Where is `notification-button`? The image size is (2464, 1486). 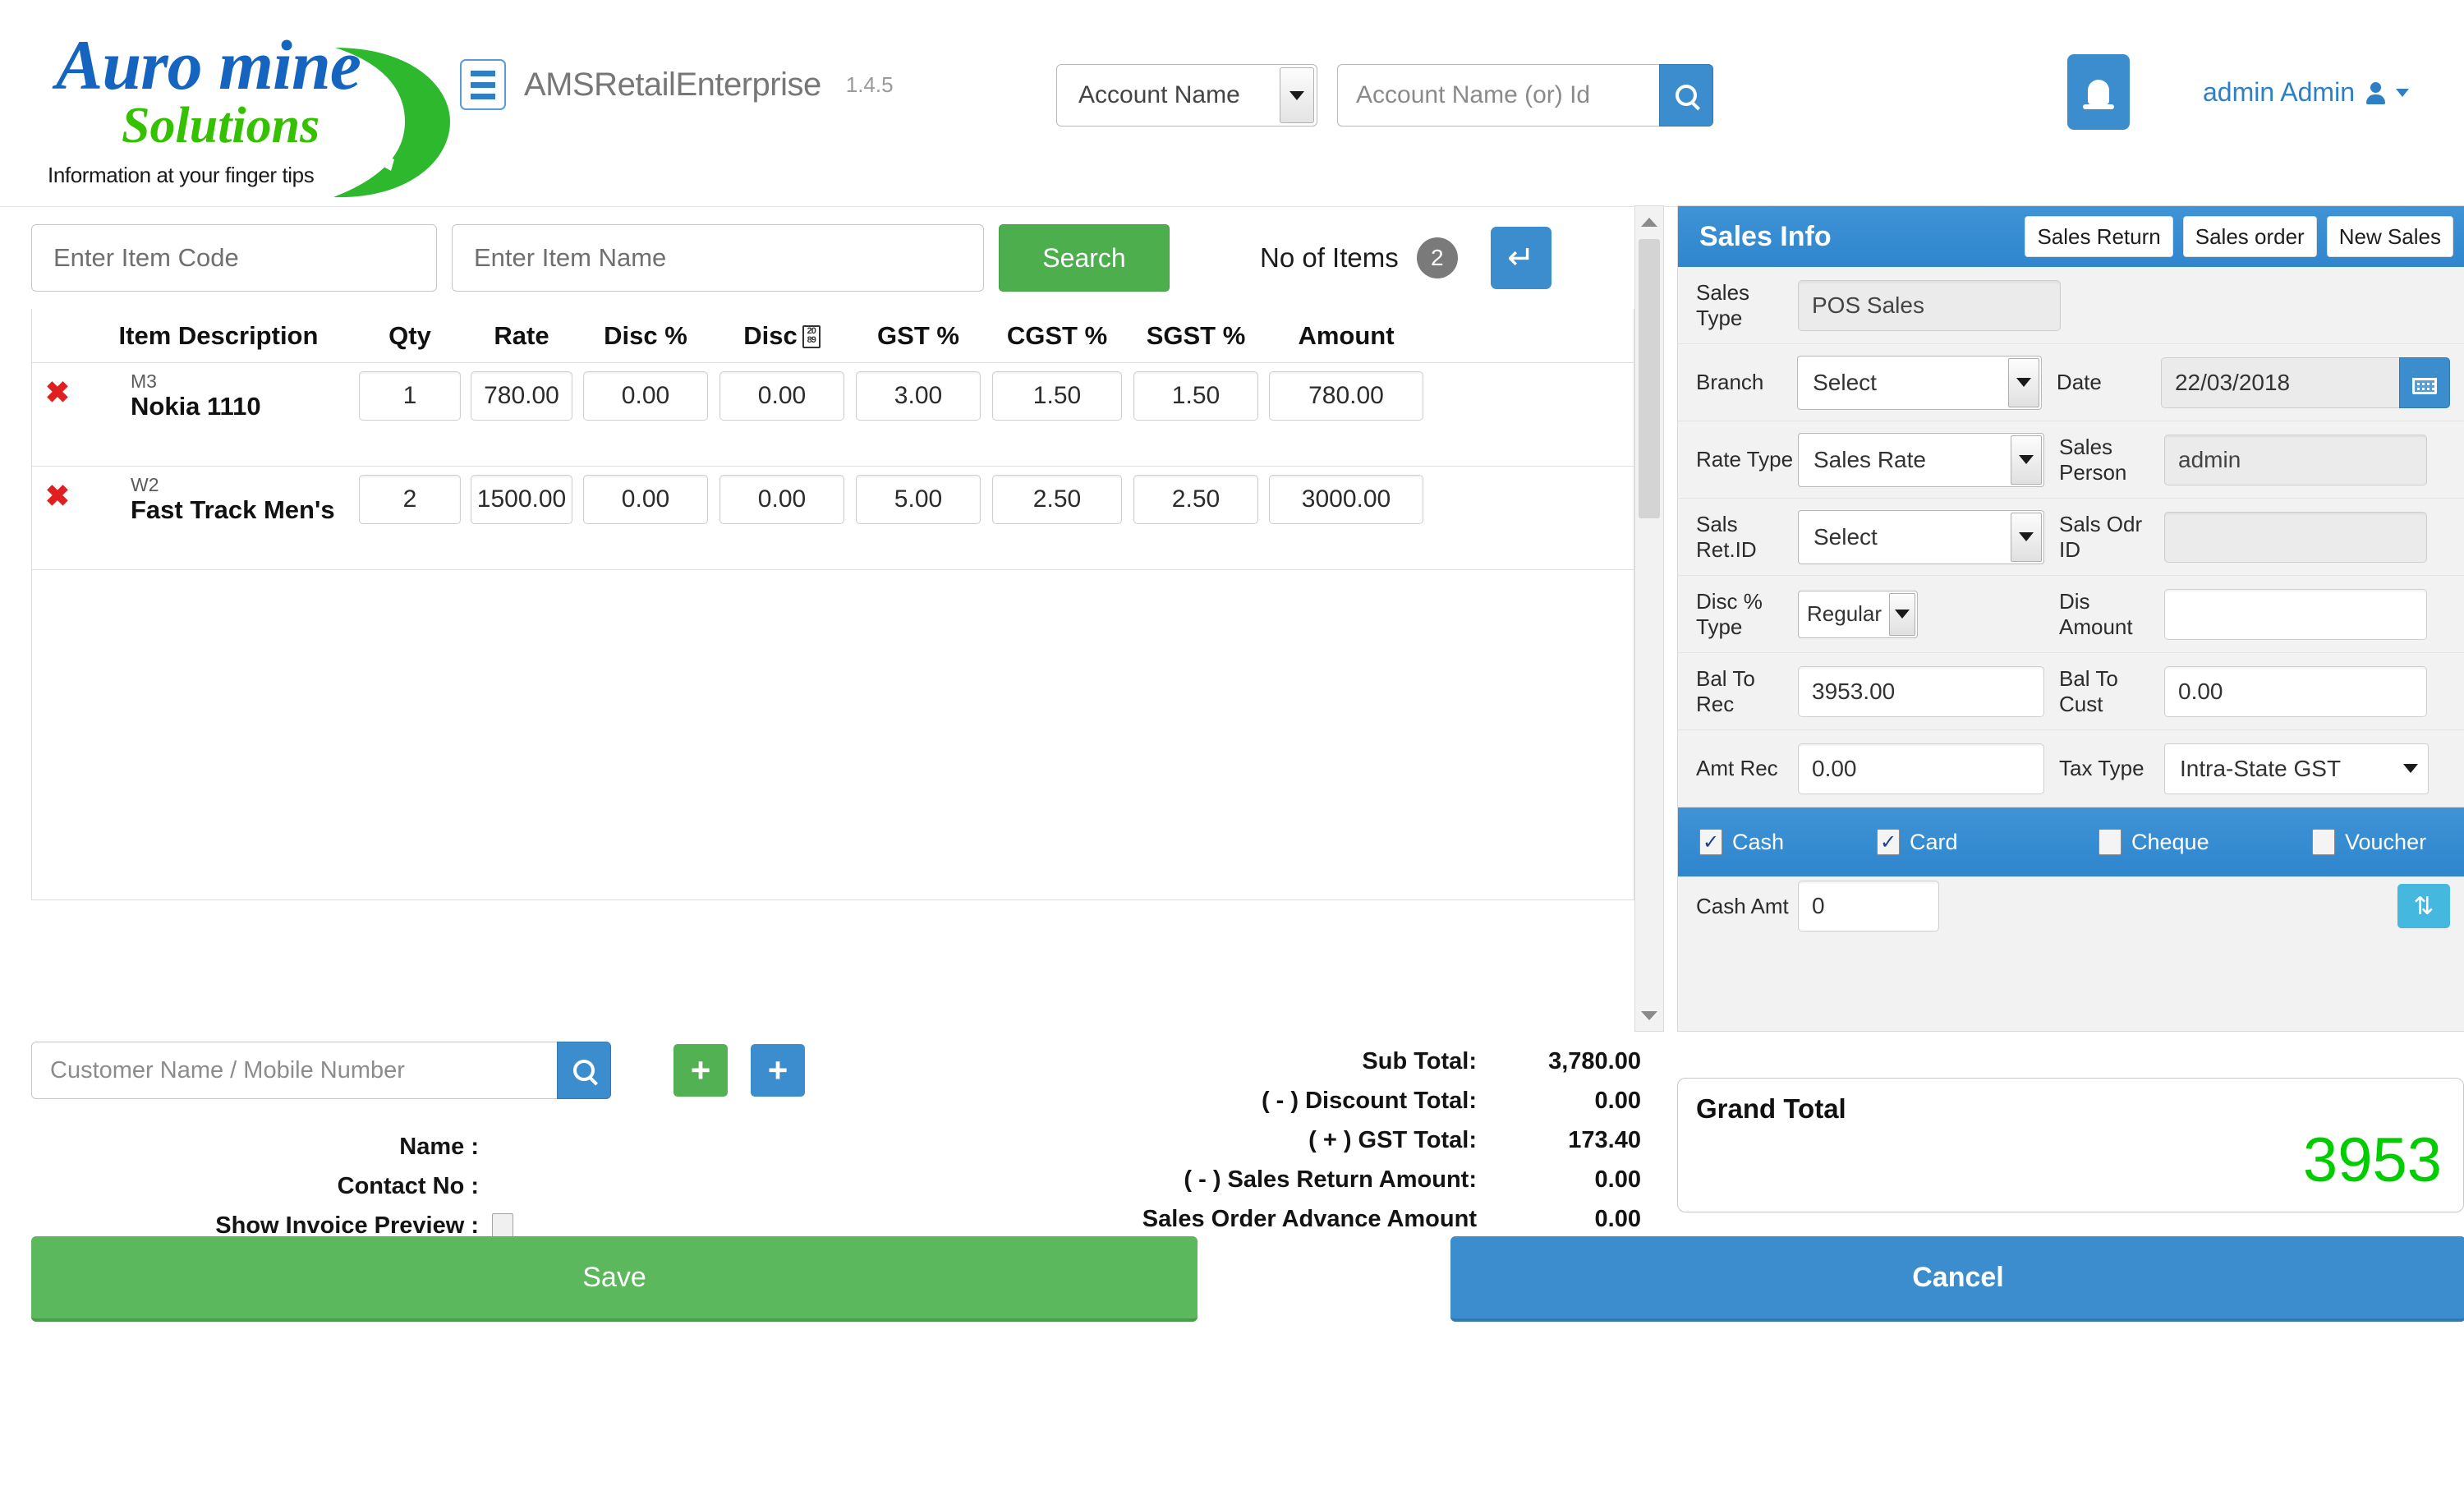 notification-button is located at coordinates (2098, 92).